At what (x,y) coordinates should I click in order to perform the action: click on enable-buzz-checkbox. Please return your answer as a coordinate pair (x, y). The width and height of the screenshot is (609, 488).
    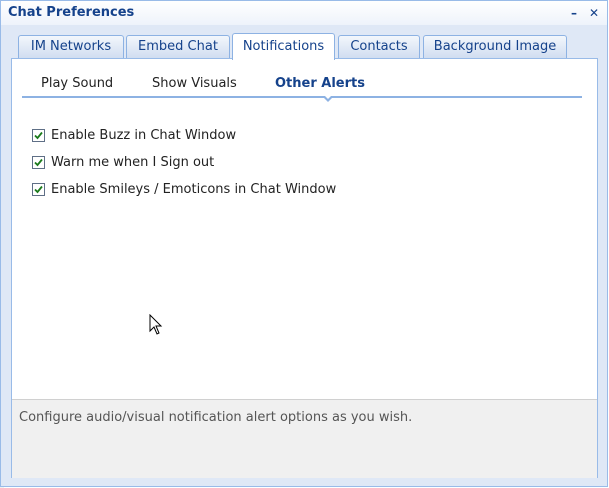
    Looking at the image, I should click on (38, 135).